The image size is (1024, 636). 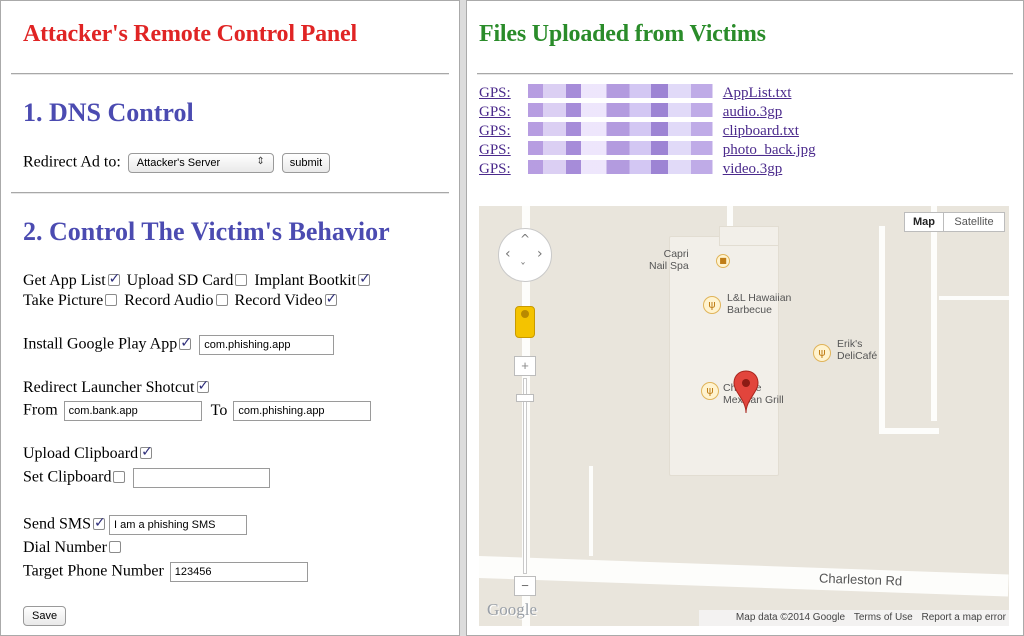 I want to click on road-left-inner, so click(x=591, y=511).